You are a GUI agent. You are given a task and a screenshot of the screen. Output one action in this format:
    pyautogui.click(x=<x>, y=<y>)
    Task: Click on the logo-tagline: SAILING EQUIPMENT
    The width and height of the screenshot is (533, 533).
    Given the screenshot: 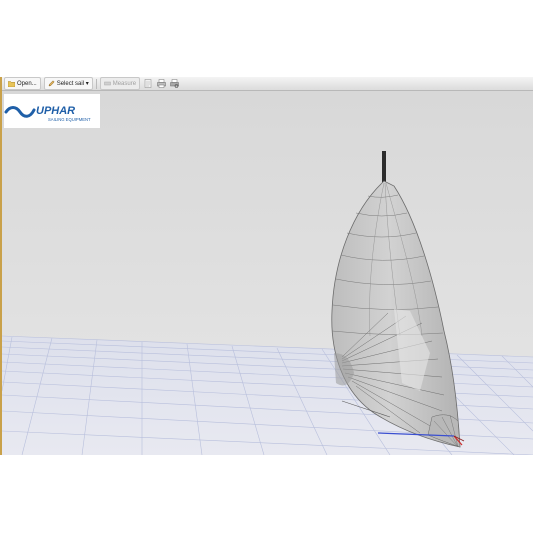 What is the action you would take?
    pyautogui.click(x=69, y=119)
    